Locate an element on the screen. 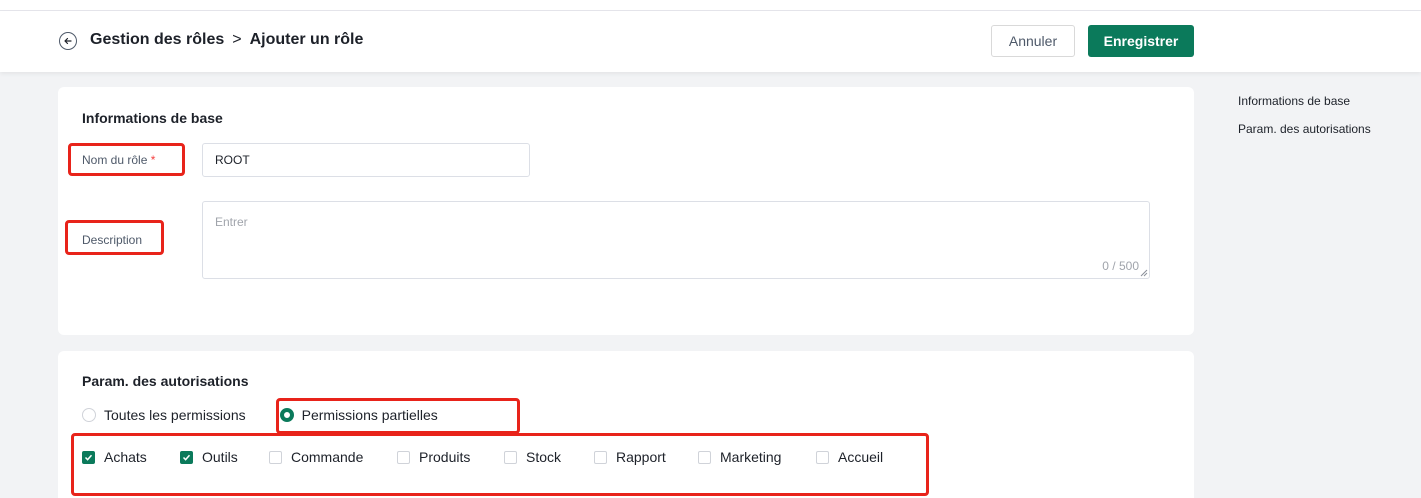  role-name-label-text: Nom du rôle is located at coordinates (115, 160).